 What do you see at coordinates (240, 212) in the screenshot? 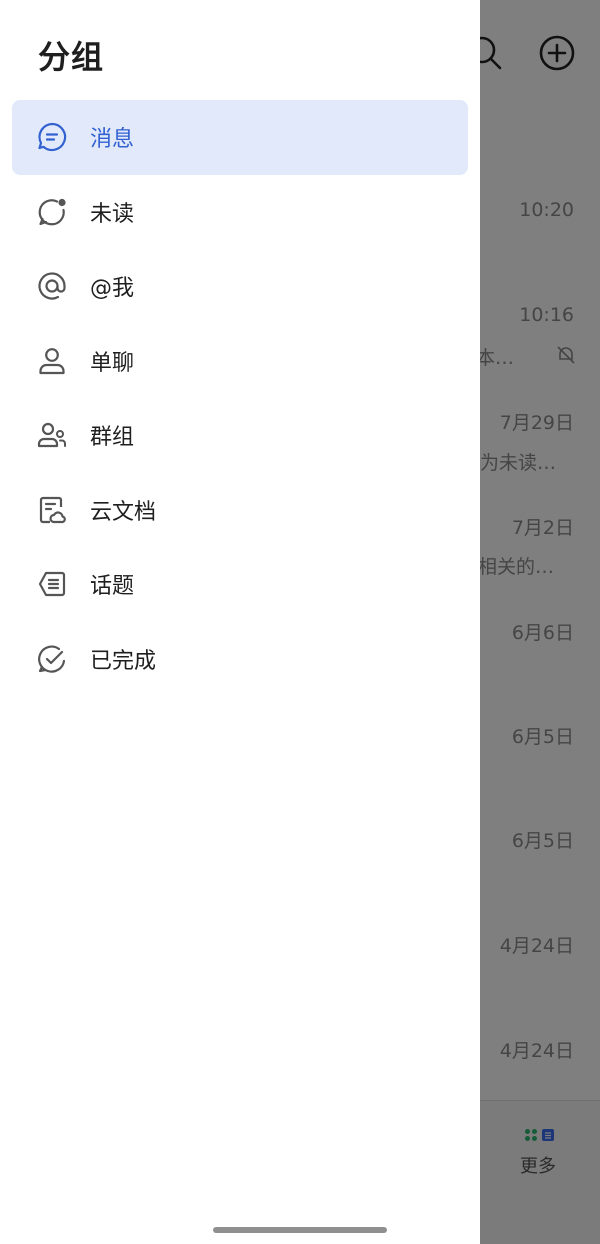
I see `menu-item-unread: 未读` at bounding box center [240, 212].